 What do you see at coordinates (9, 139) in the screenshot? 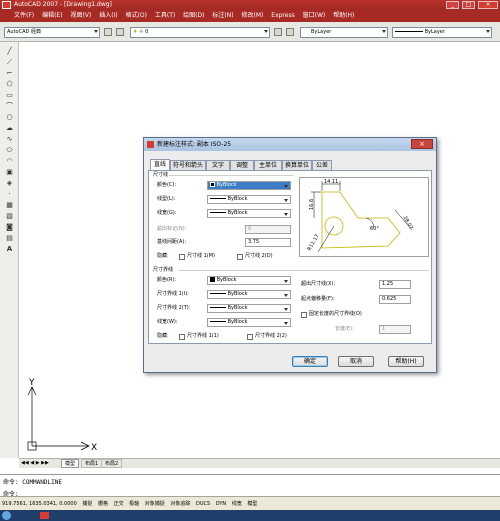
I see `spline-icon: ∿` at bounding box center [9, 139].